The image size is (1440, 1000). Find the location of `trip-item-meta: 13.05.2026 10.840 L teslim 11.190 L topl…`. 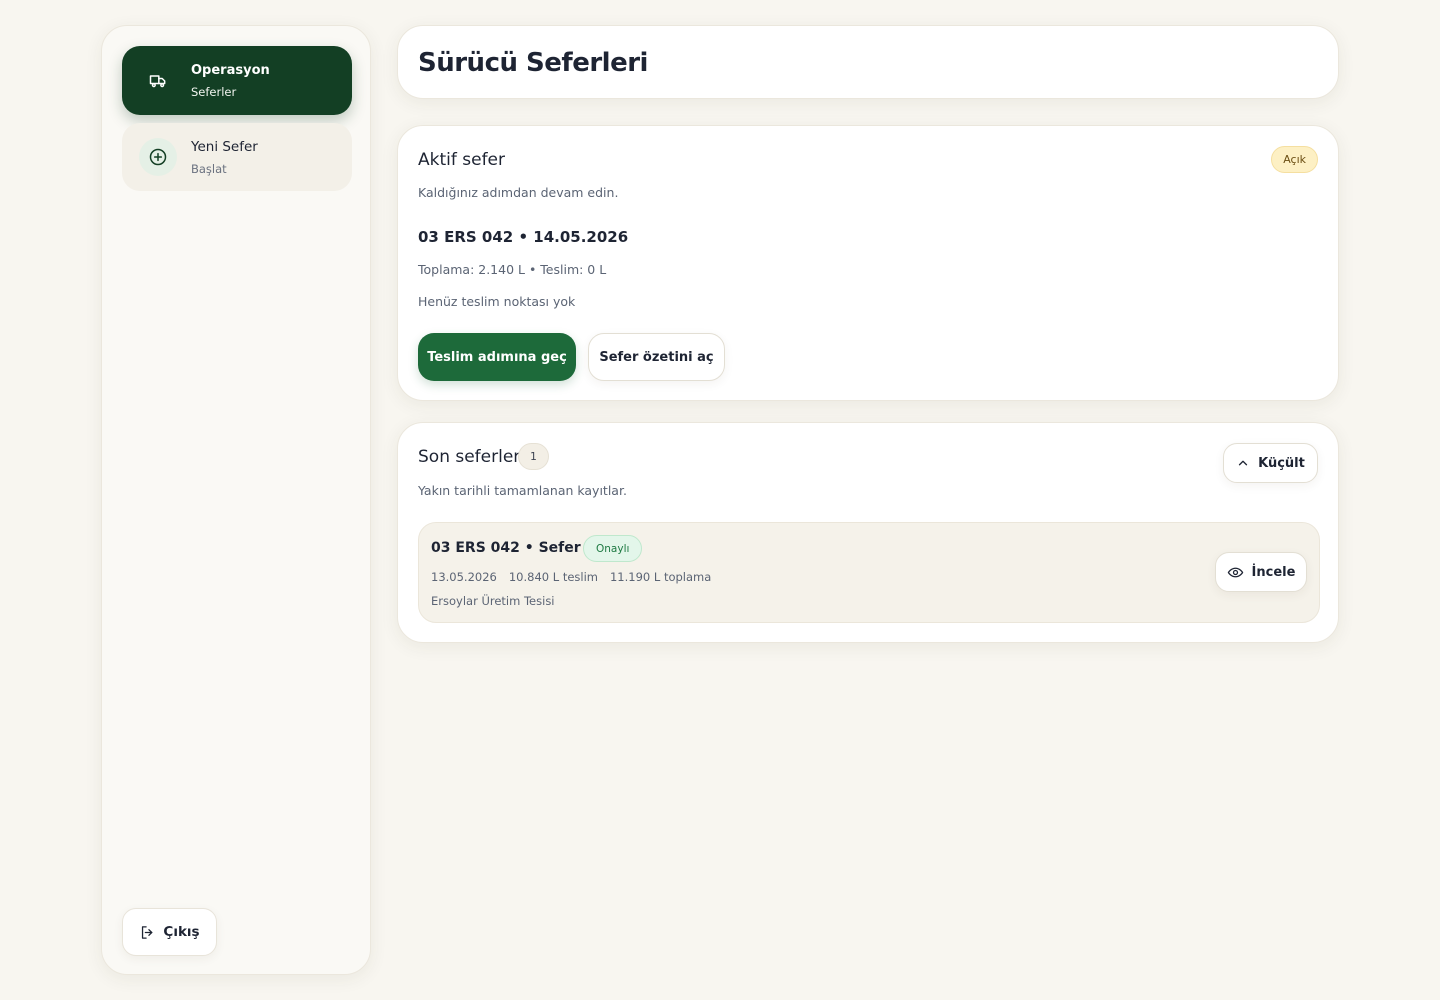

trip-item-meta: 13.05.2026 10.840 L teslim 11.190 L topl… is located at coordinates (571, 577).